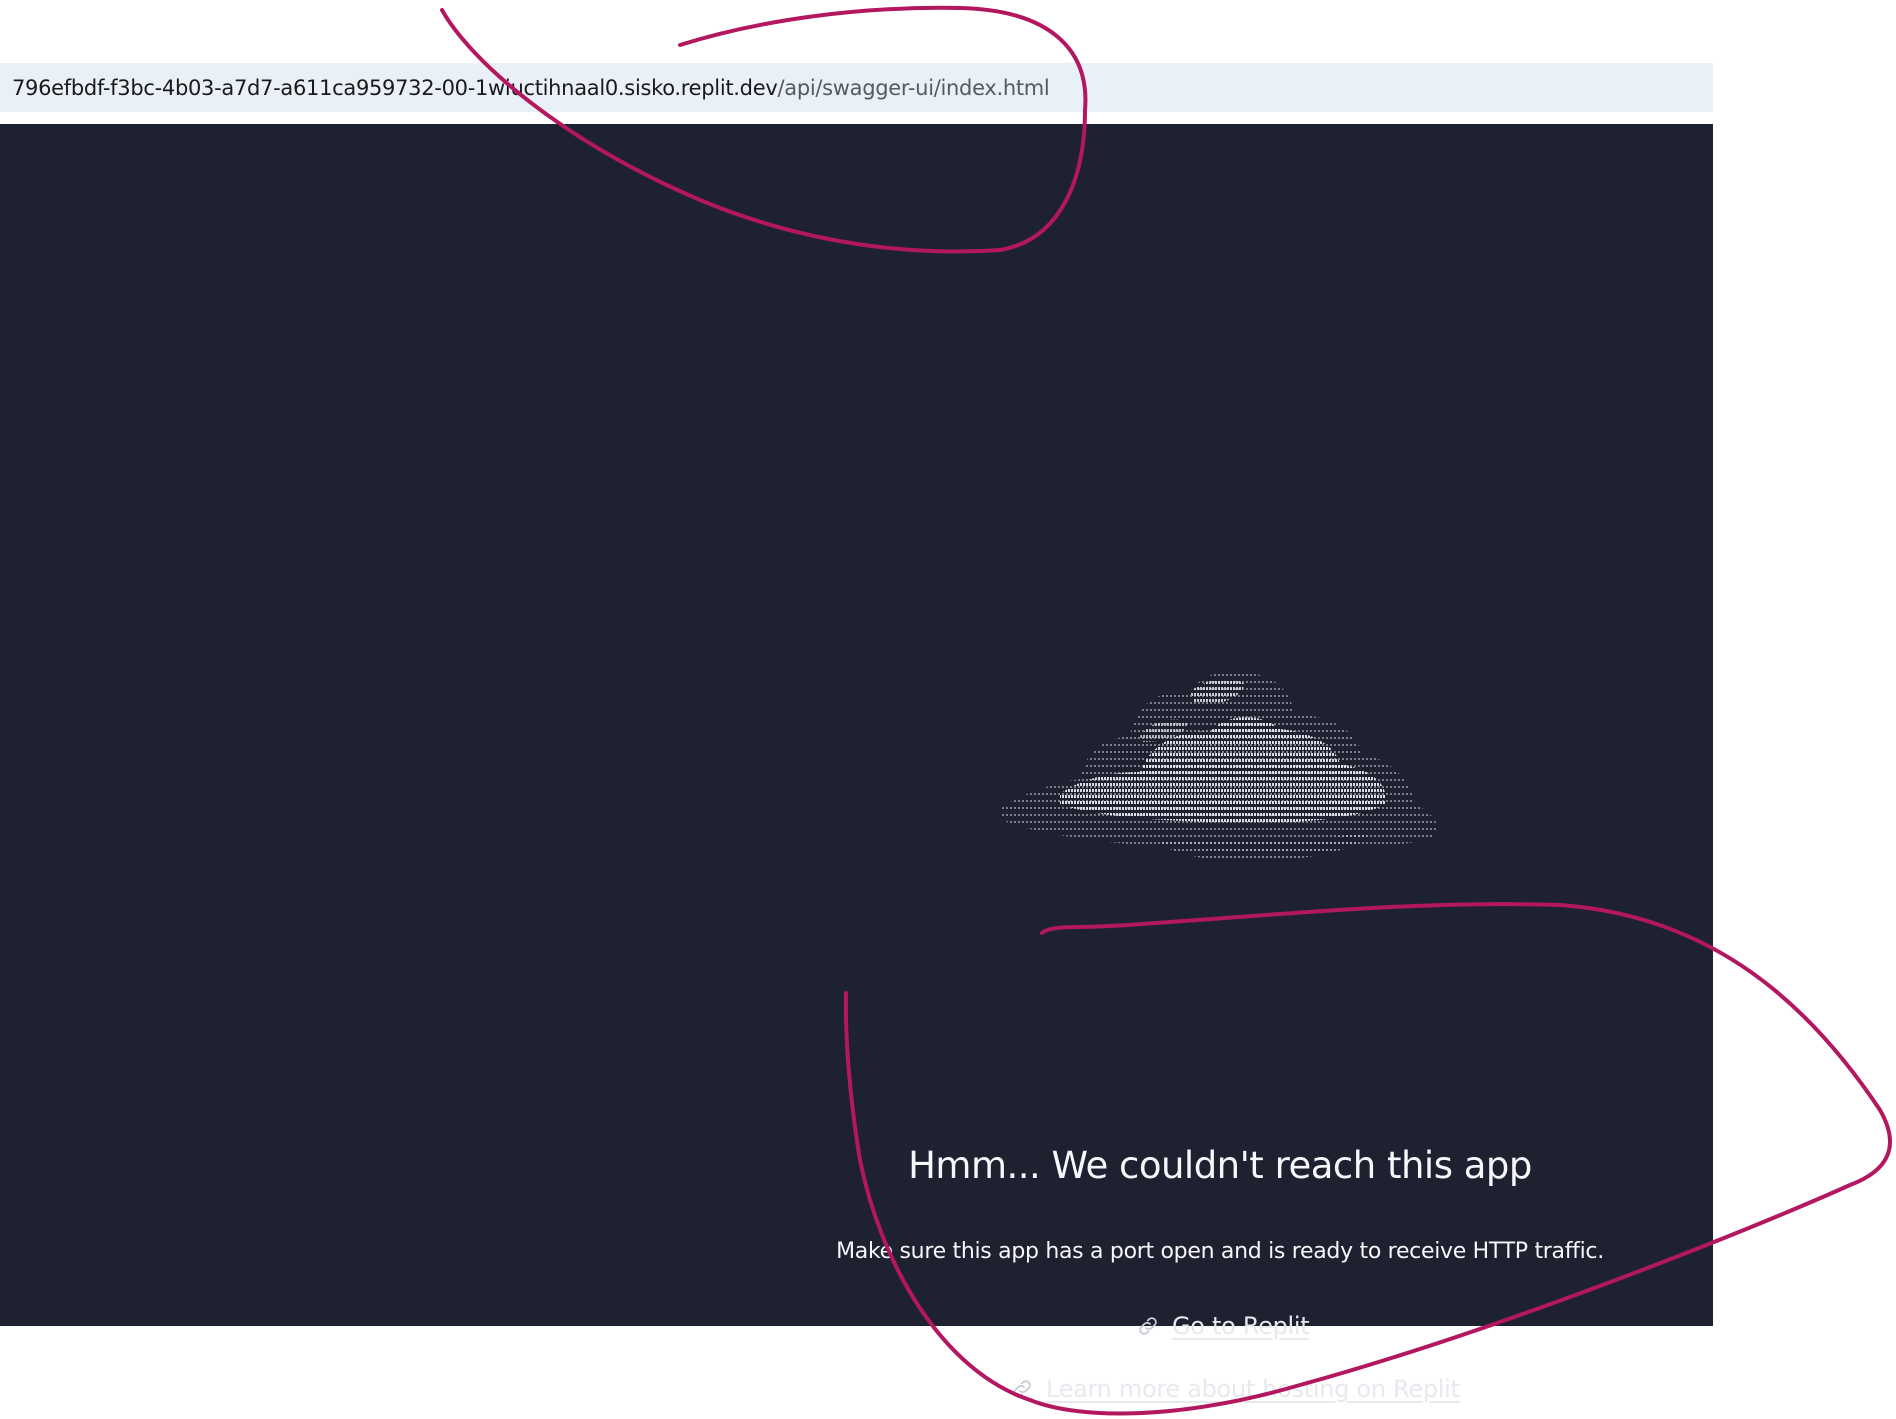 The image size is (1896, 1419). I want to click on error-title: Hmm... We couldn't reach this app, so click(1220, 1165).